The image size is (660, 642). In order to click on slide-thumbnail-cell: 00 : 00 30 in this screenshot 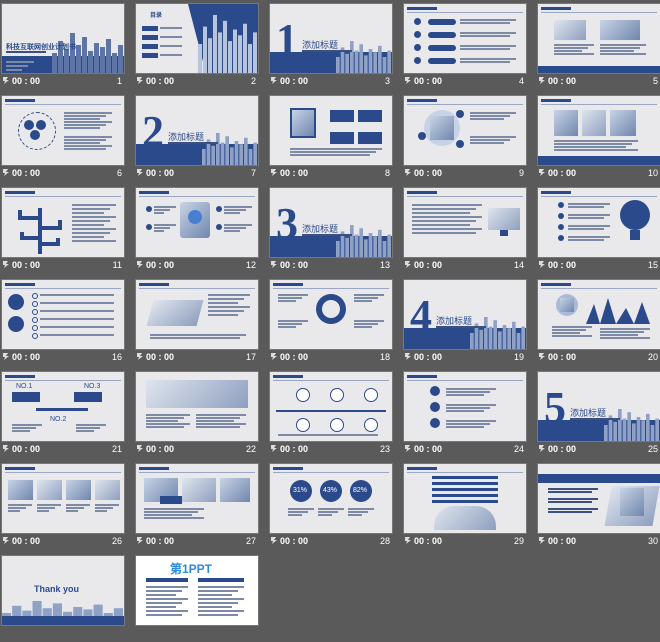, I will do `click(598, 506)`.